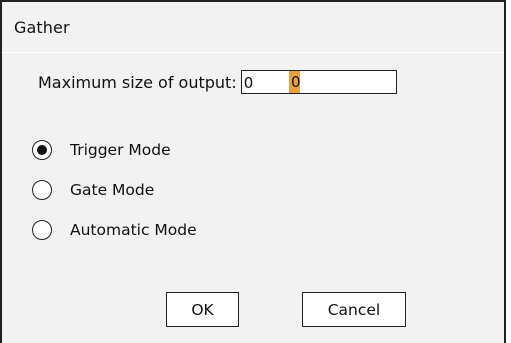 This screenshot has height=343, width=511. What do you see at coordinates (137, 82) in the screenshot?
I see `max-size-label: Maximum size of output:` at bounding box center [137, 82].